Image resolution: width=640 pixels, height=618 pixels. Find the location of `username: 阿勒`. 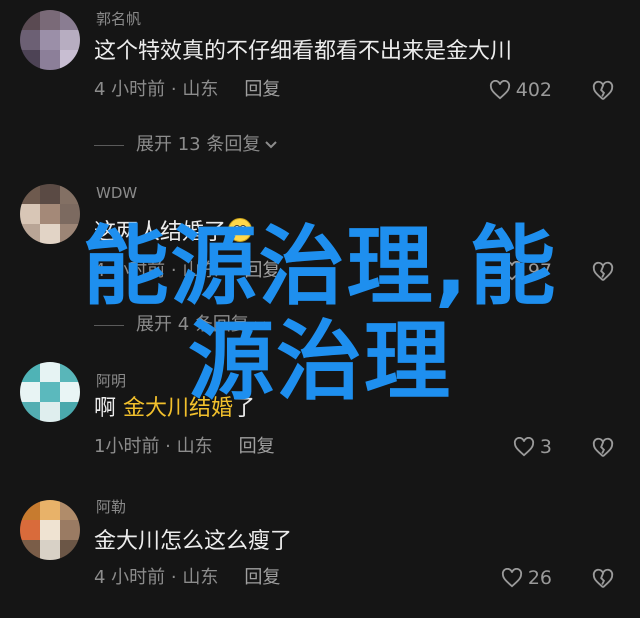

username: 阿勒 is located at coordinates (111, 506).